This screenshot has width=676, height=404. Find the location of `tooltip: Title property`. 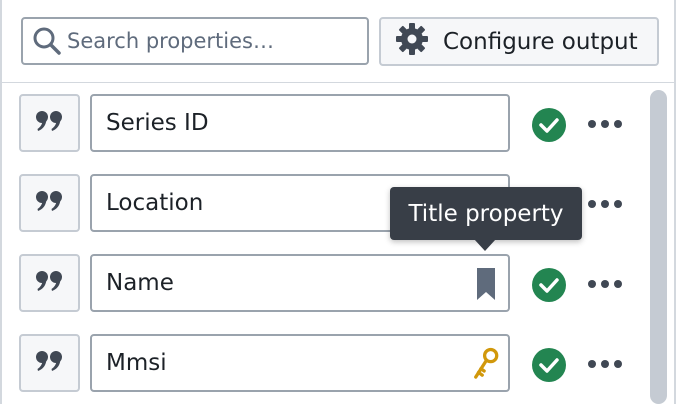

tooltip: Title property is located at coordinates (486, 213).